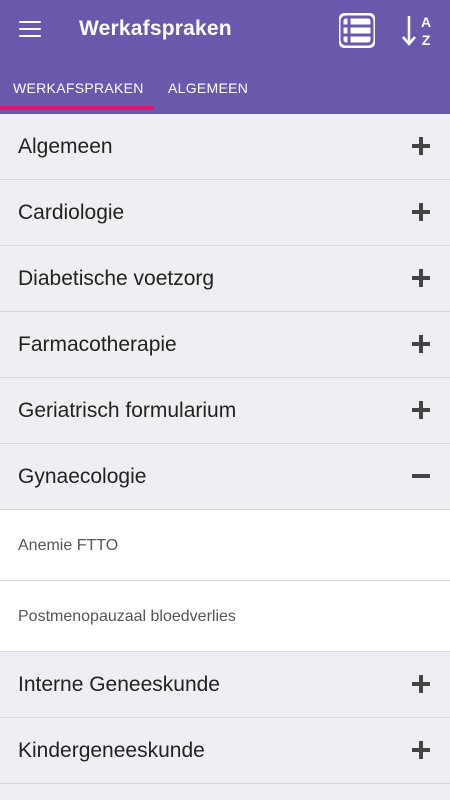 This screenshot has height=800, width=450. Describe the element at coordinates (208, 88) in the screenshot. I see `tab-algemeen: ALGEMEEN` at that location.